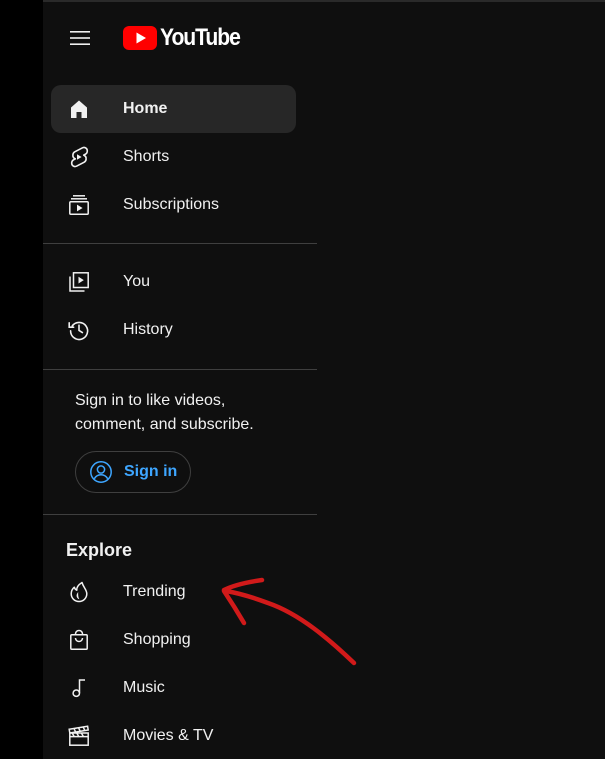 The height and width of the screenshot is (759, 605). What do you see at coordinates (101, 472) in the screenshot?
I see `account-circle-icon` at bounding box center [101, 472].